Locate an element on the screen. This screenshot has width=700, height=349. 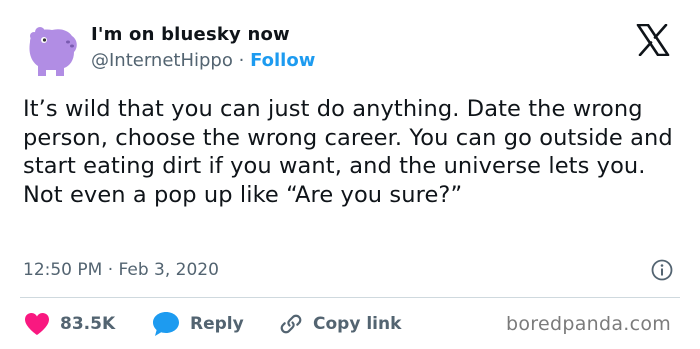
copy-link-label: Copy link is located at coordinates (357, 324).